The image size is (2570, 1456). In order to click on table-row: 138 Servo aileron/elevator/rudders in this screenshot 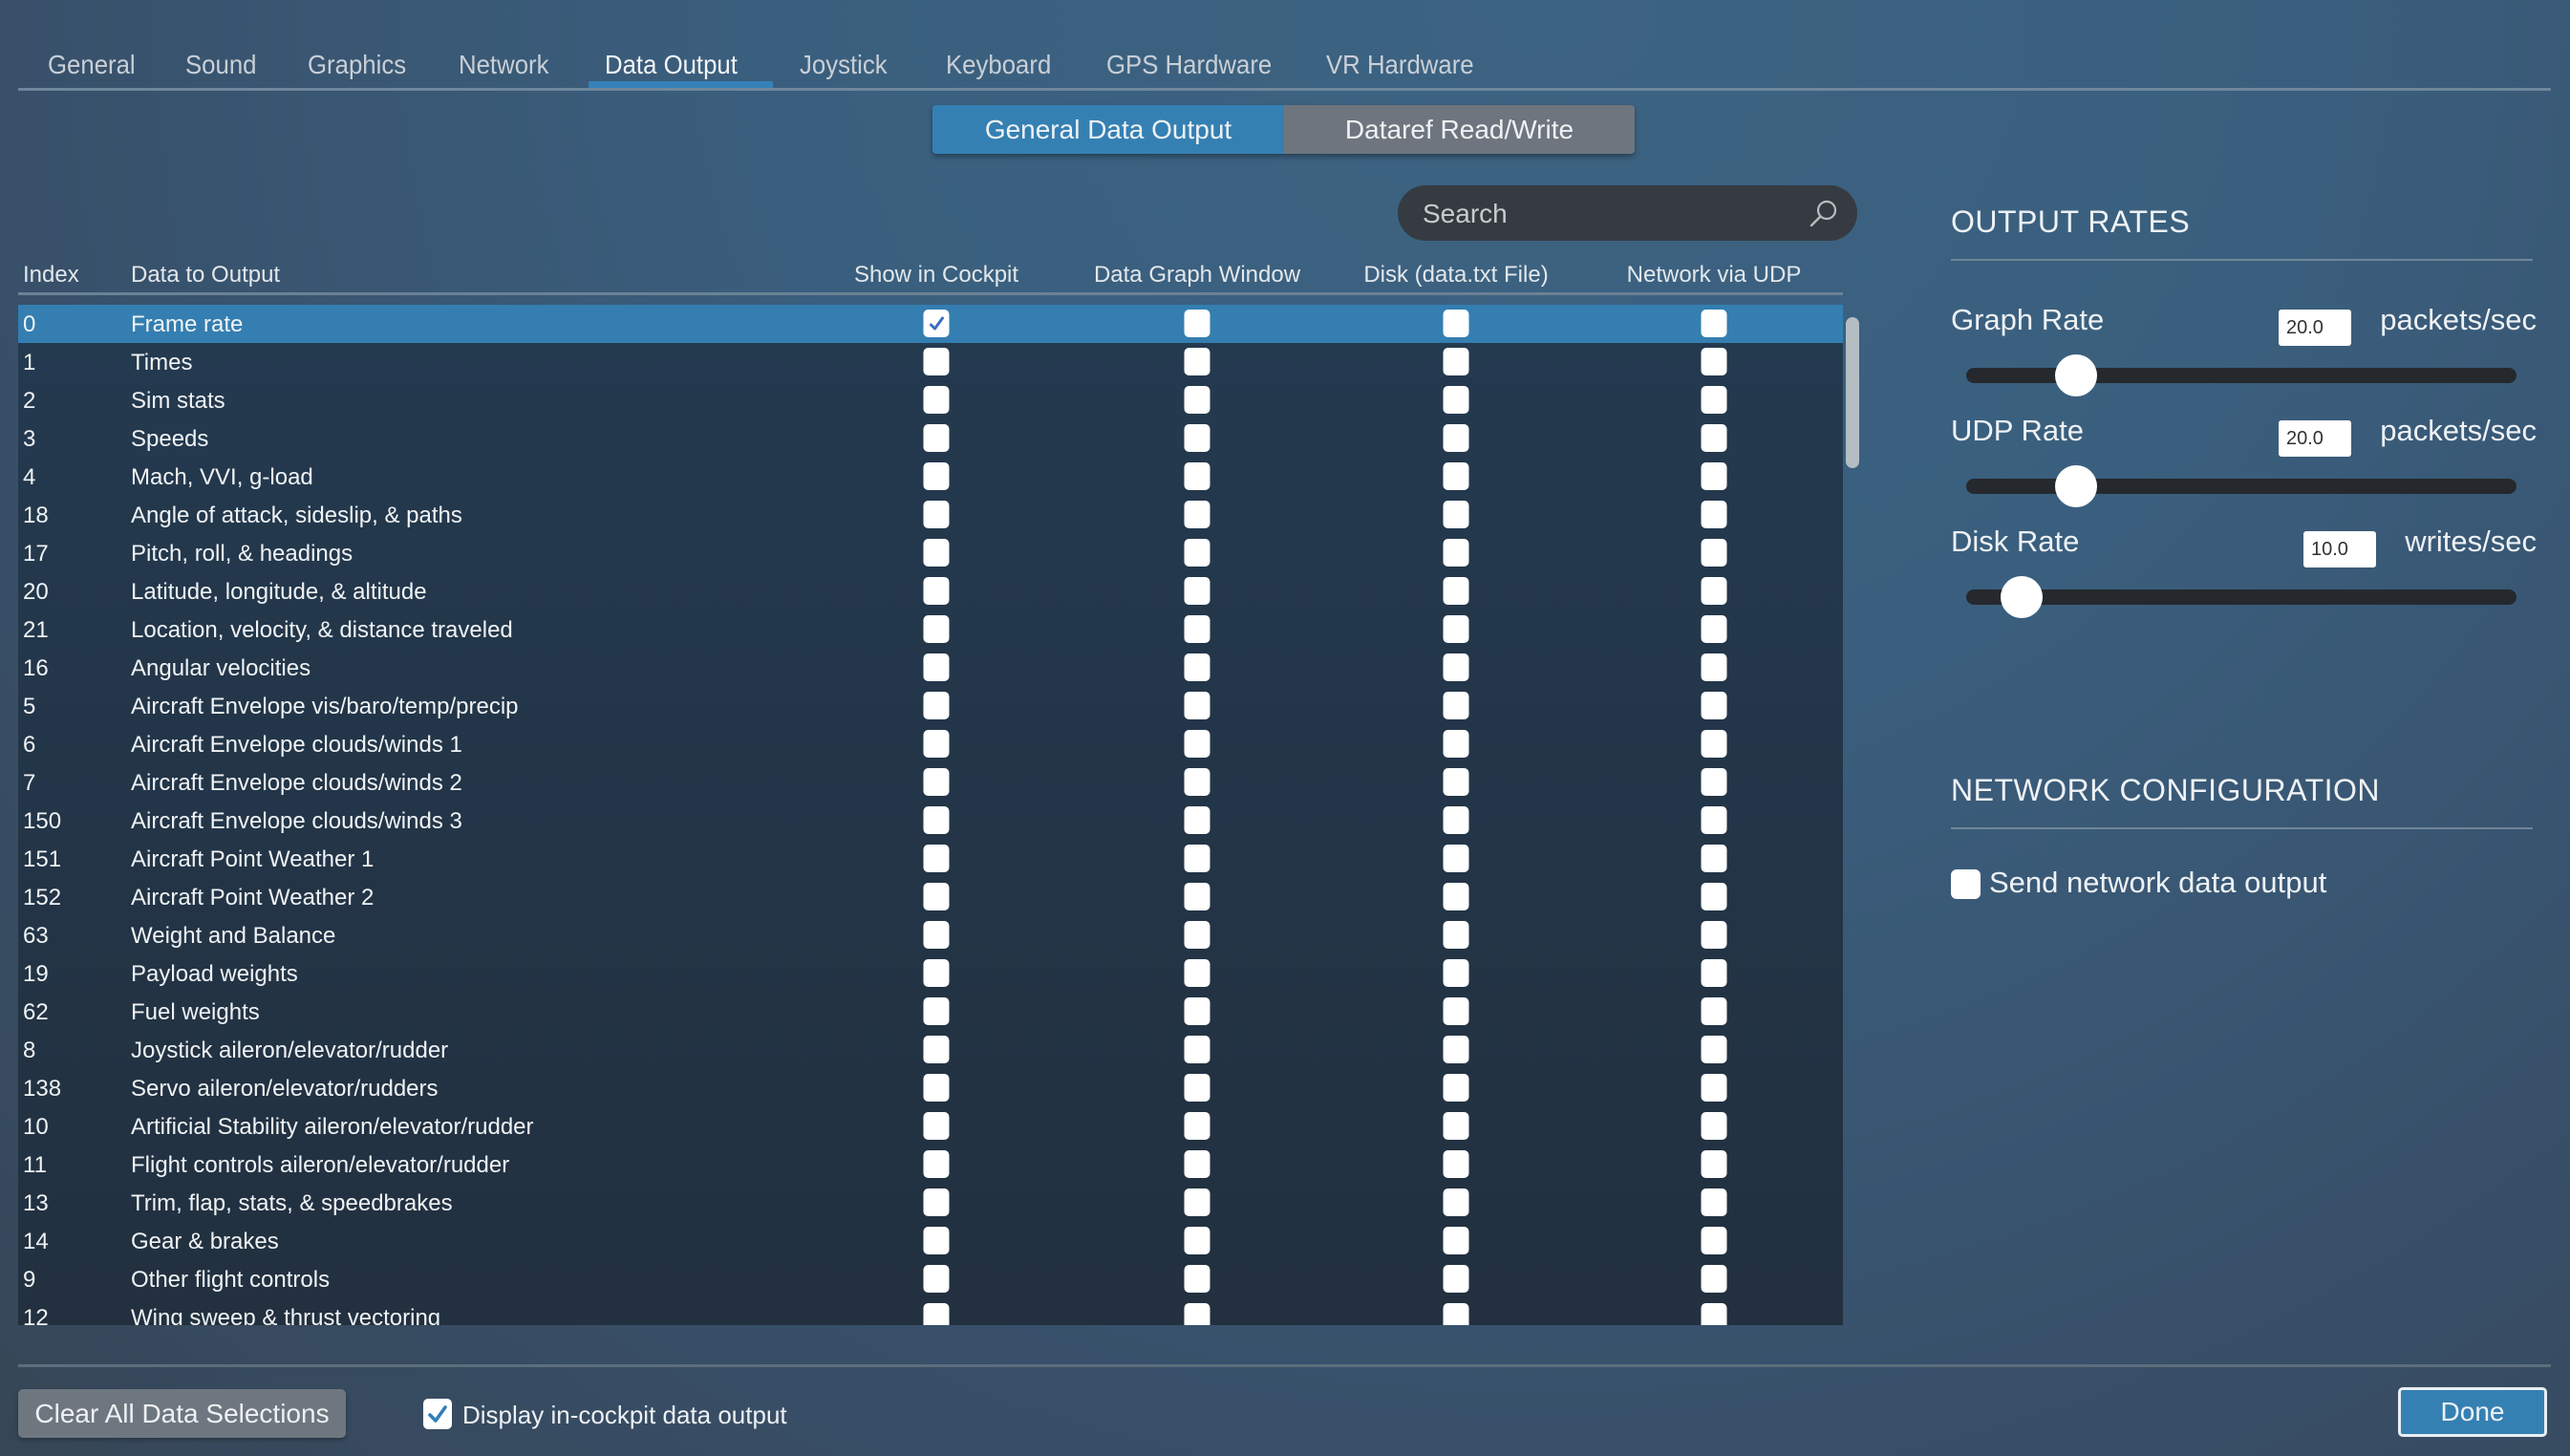, I will do `click(930, 1088)`.